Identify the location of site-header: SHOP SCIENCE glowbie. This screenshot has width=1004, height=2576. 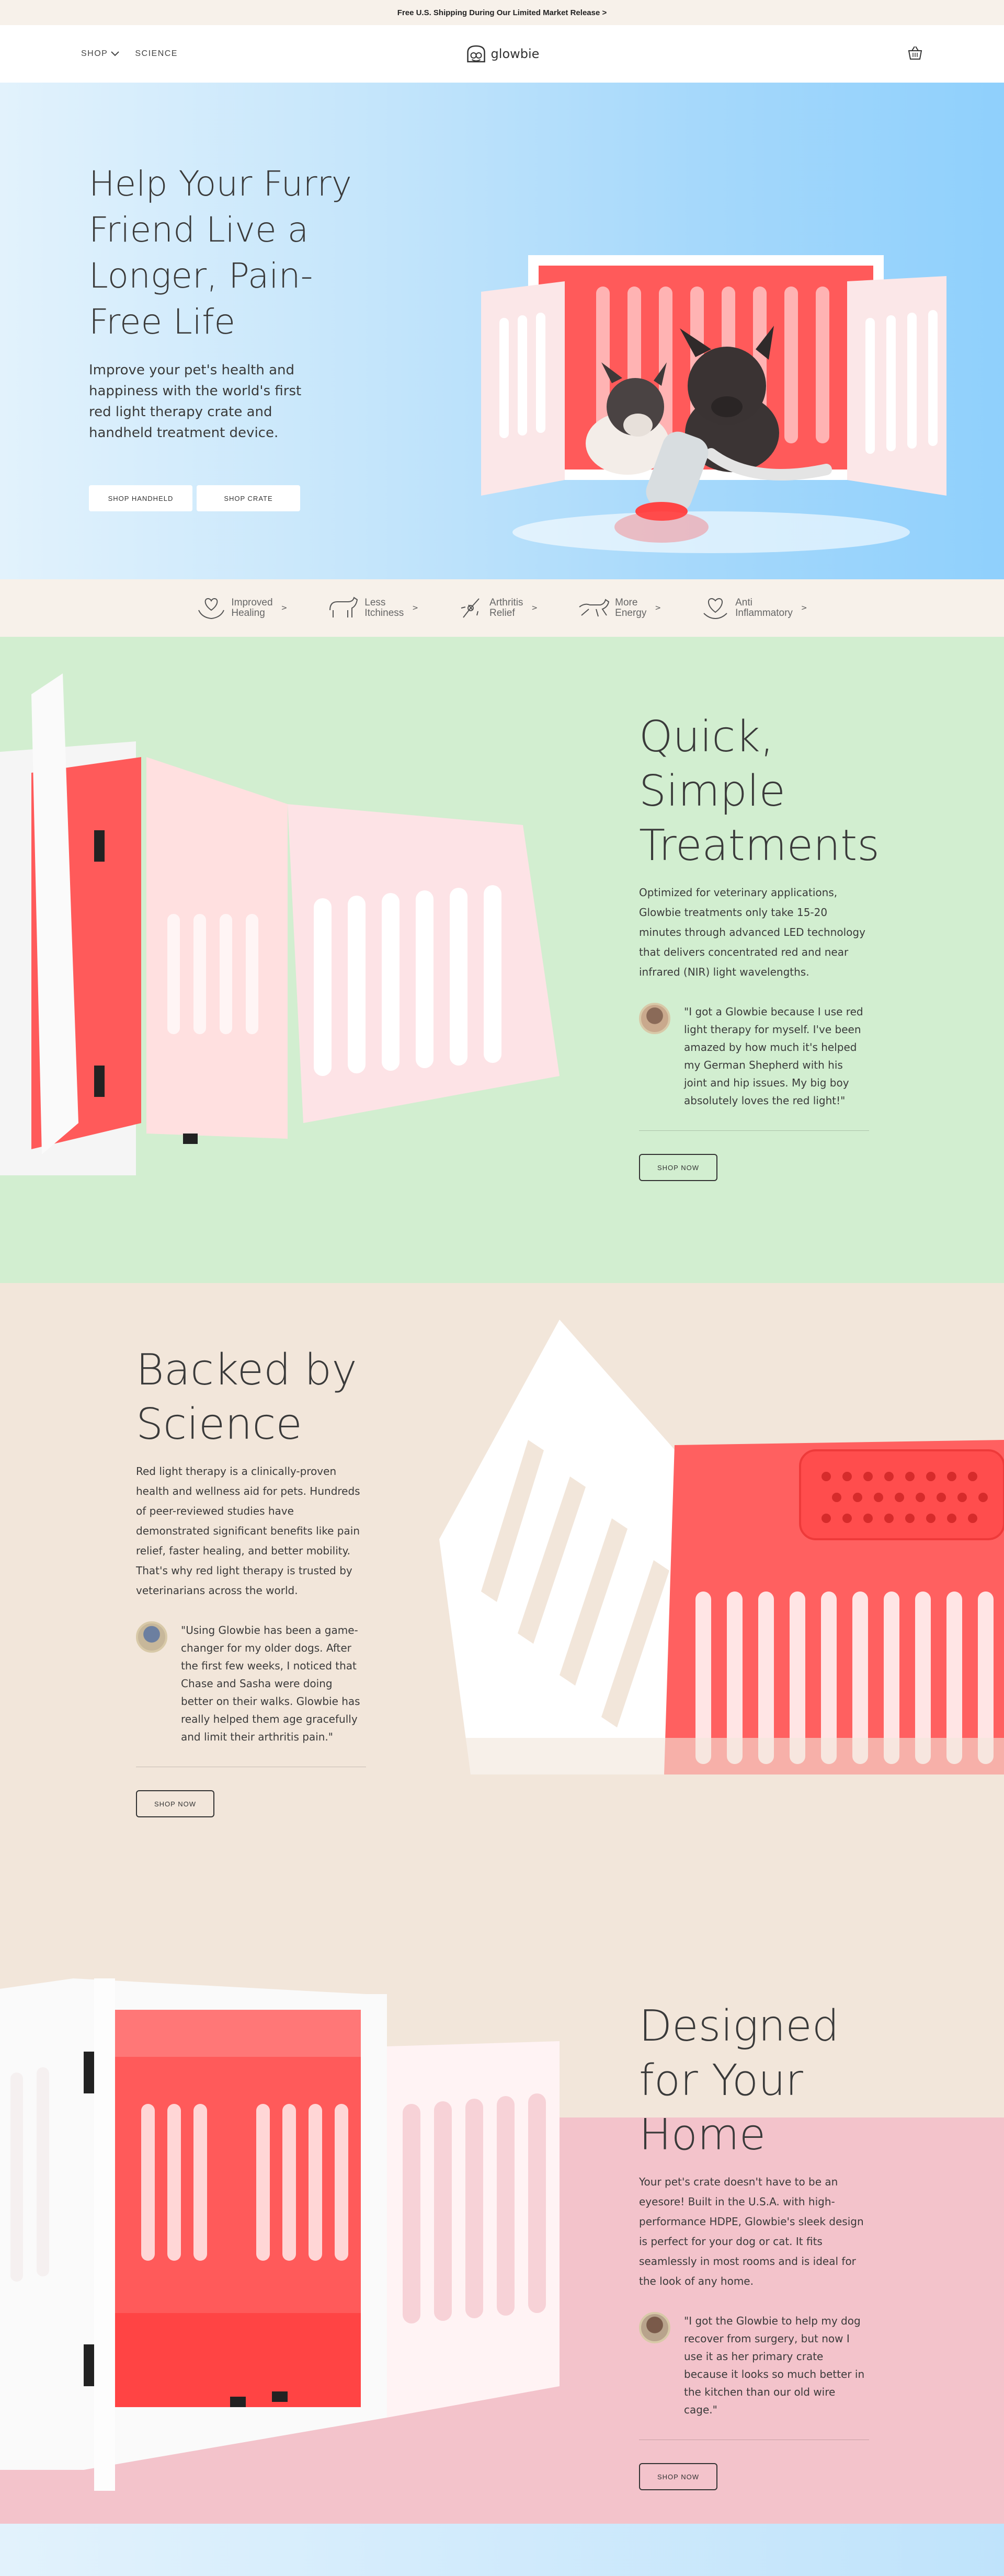
(502, 54).